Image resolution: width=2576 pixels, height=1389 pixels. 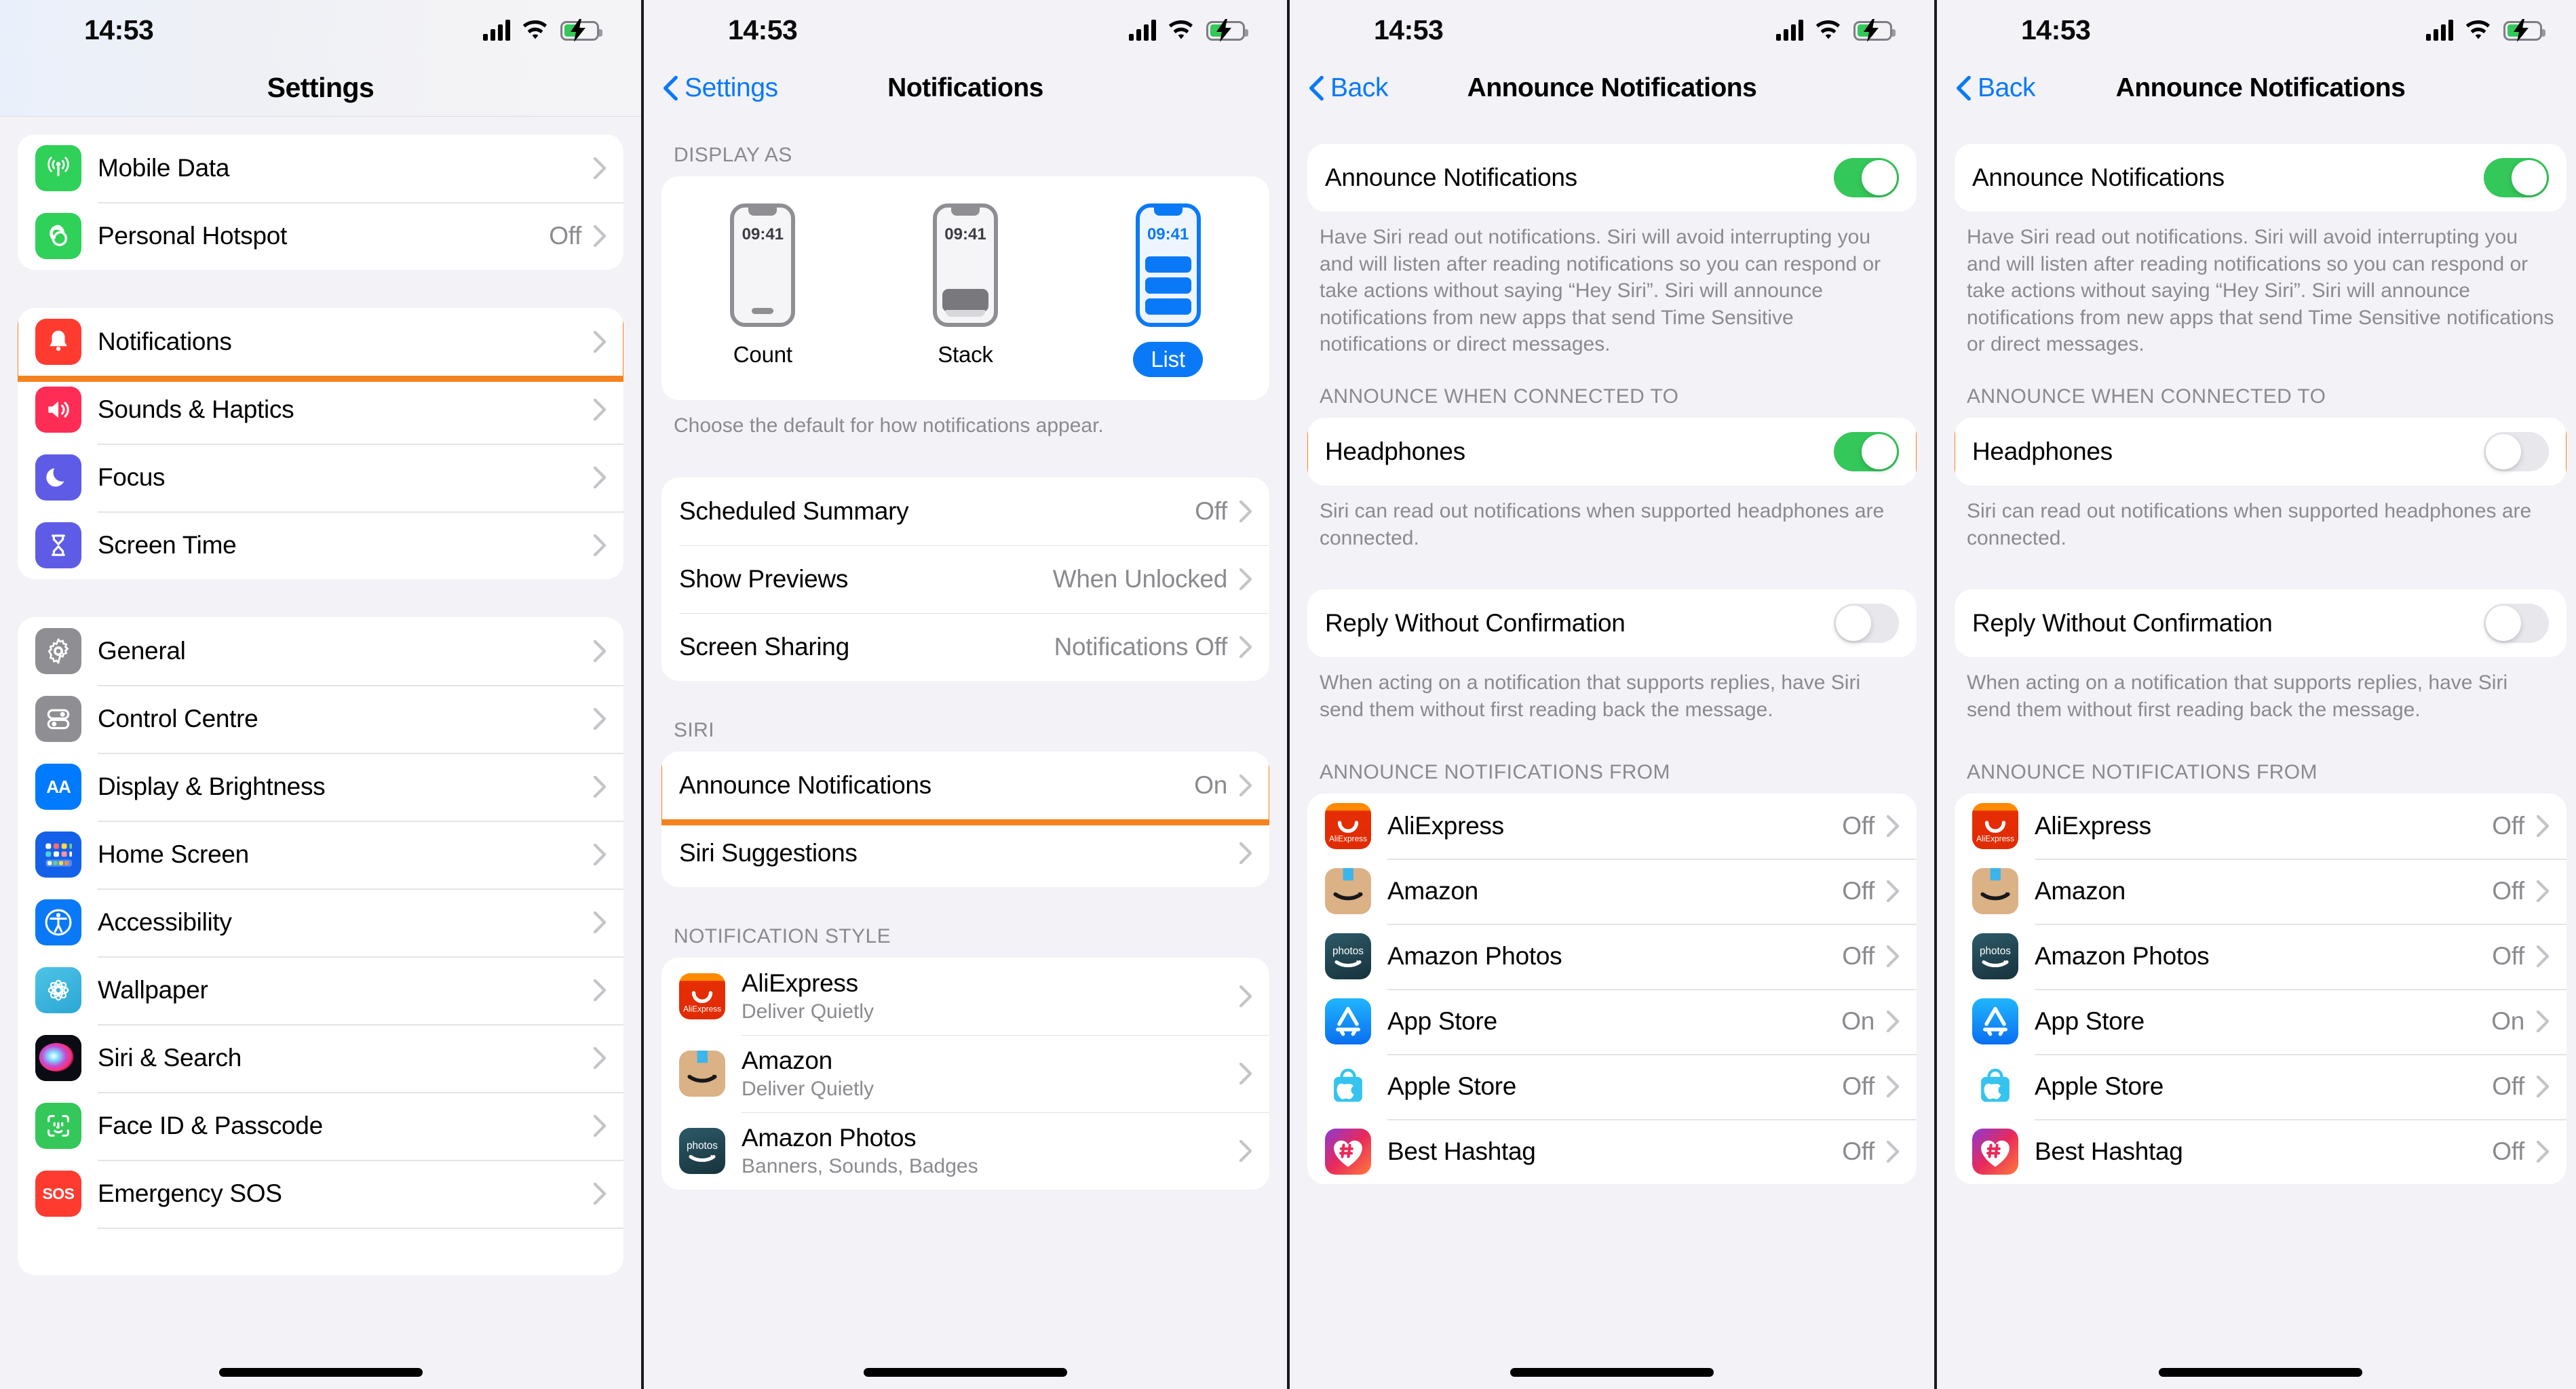 I want to click on sidebar-item-accessibility: Accessibility, so click(x=320, y=922).